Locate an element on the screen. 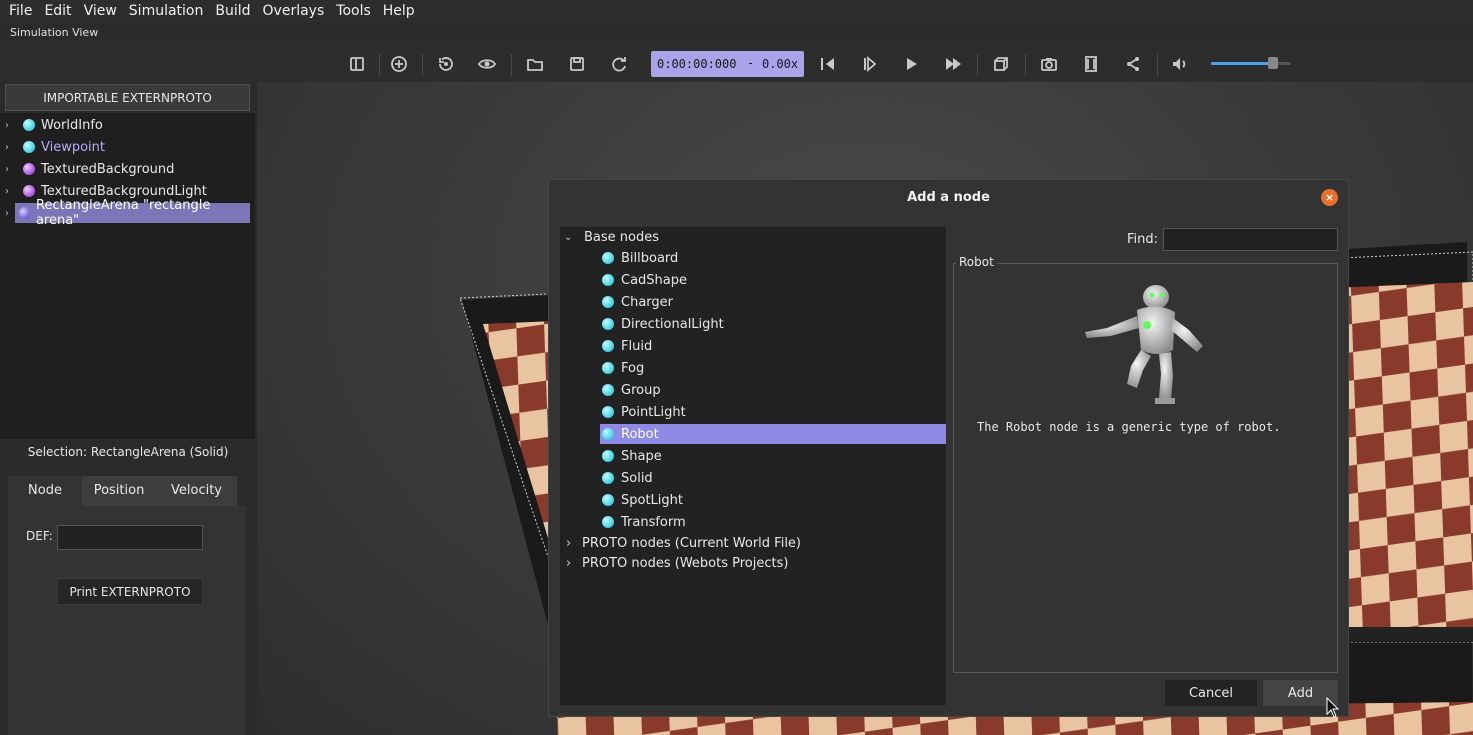 The width and height of the screenshot is (1473, 735). menu-tools: Tools is located at coordinates (353, 11).